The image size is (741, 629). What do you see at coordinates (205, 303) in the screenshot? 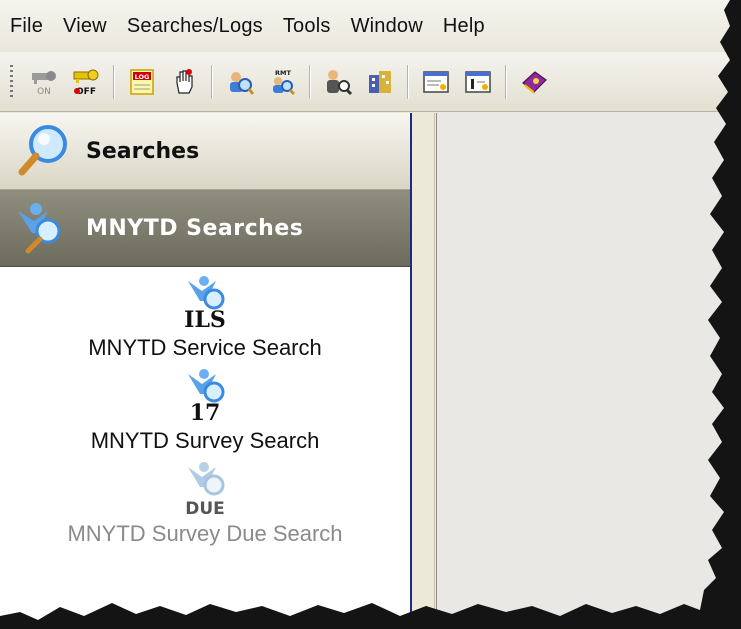
I see `service-search-icon: ILS` at bounding box center [205, 303].